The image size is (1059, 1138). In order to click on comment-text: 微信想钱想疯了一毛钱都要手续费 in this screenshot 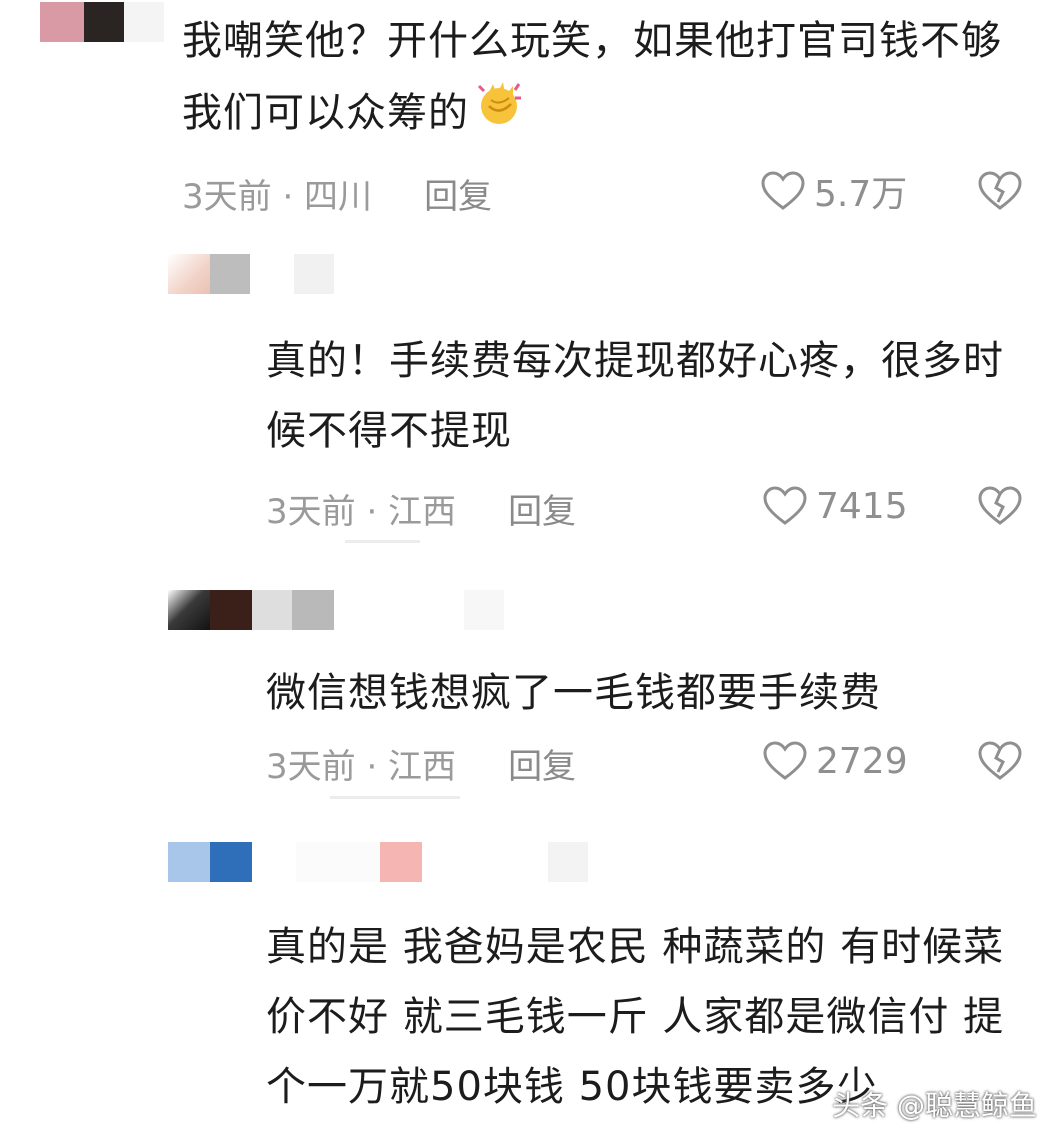, I will do `click(573, 693)`.